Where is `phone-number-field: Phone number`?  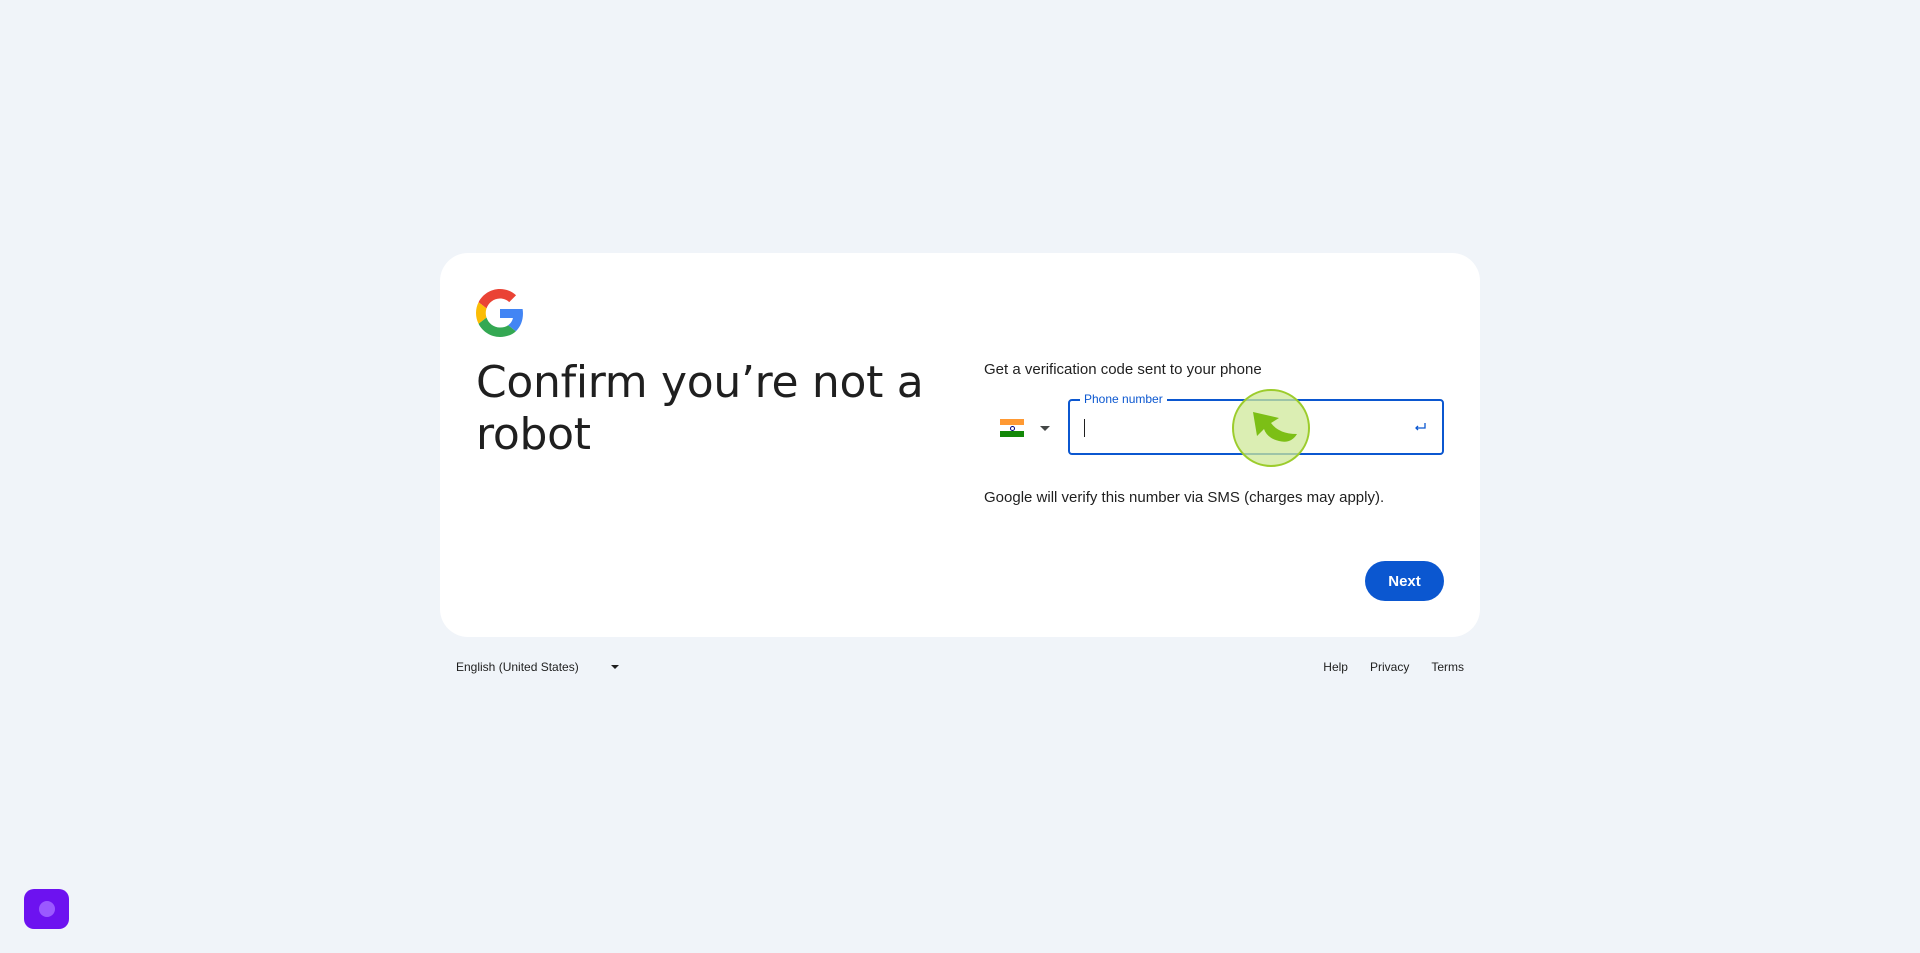 phone-number-field: Phone number is located at coordinates (1256, 423).